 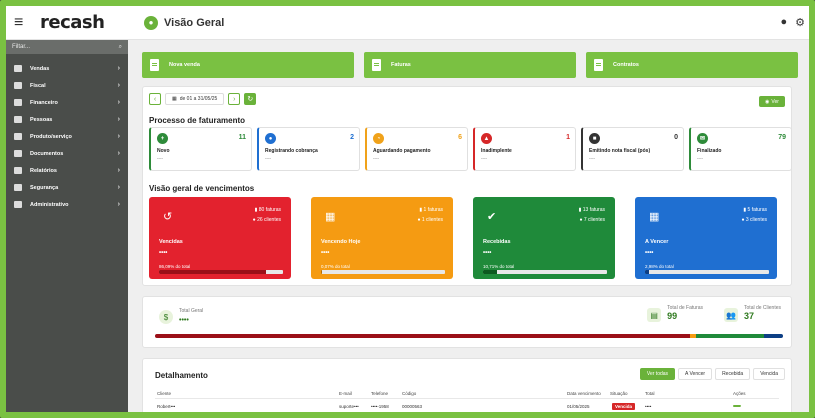 I want to click on due-clients: 26 clientes, so click(x=269, y=220).